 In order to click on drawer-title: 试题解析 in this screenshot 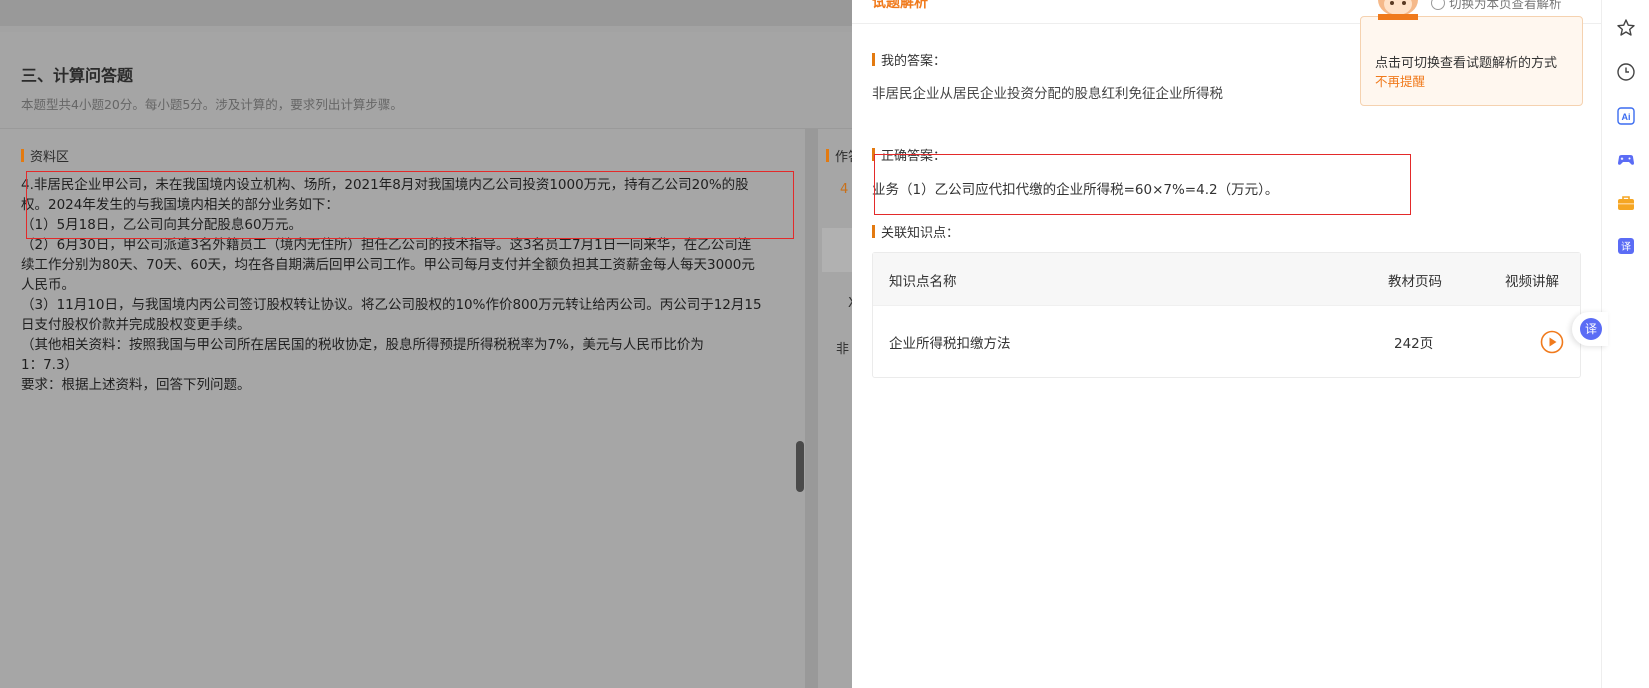, I will do `click(900, 5)`.